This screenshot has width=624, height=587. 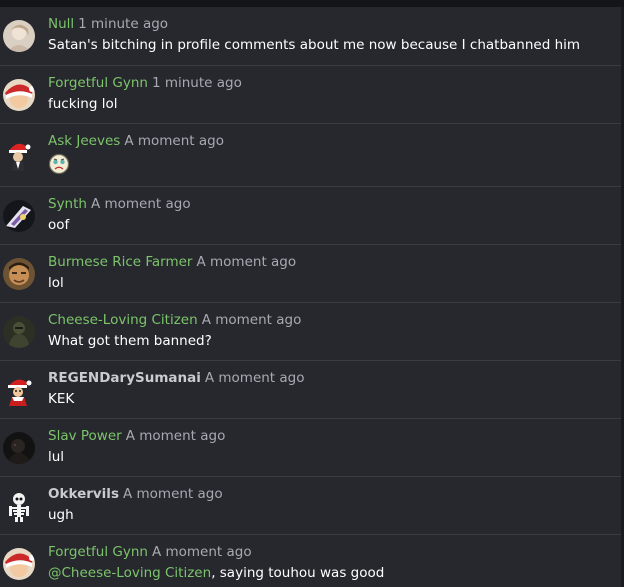 I want to click on message-header: REGENDarySumanai A moment ago, so click(x=176, y=378).